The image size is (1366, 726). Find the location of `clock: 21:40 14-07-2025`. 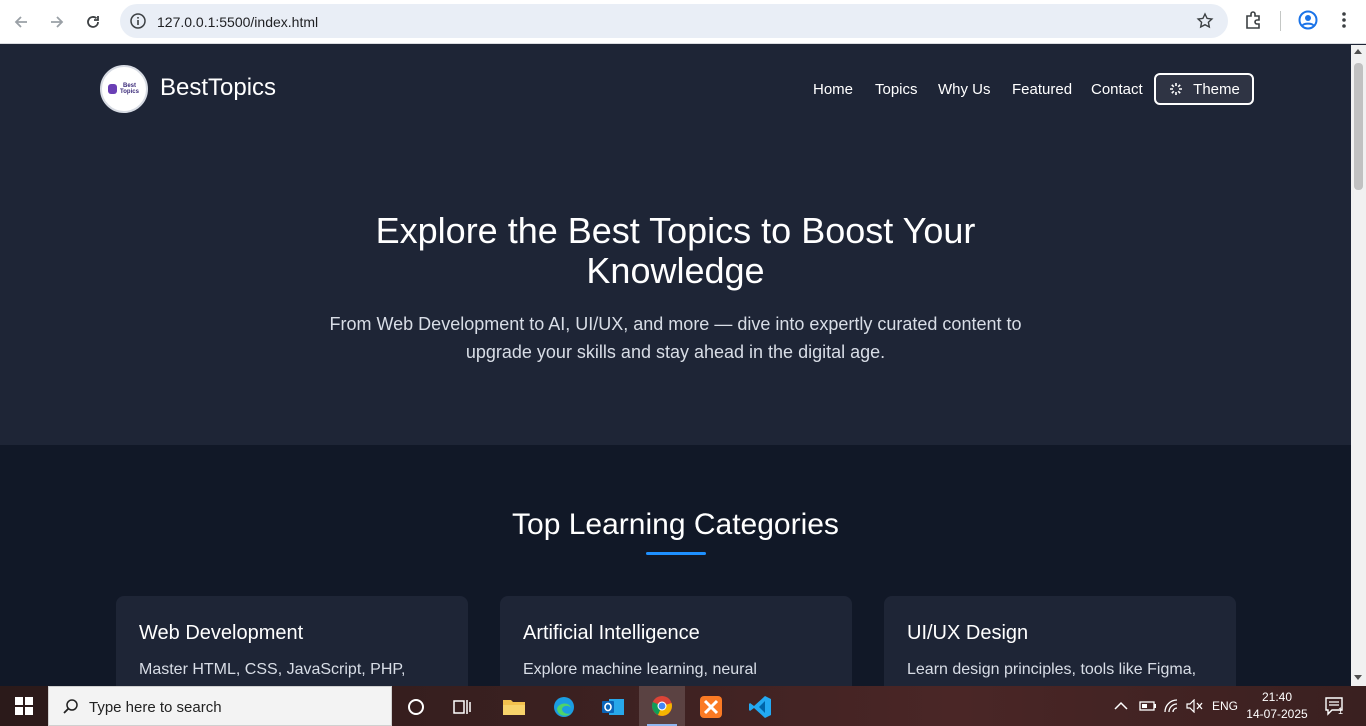

clock: 21:40 14-07-2025 is located at coordinates (1277, 706).